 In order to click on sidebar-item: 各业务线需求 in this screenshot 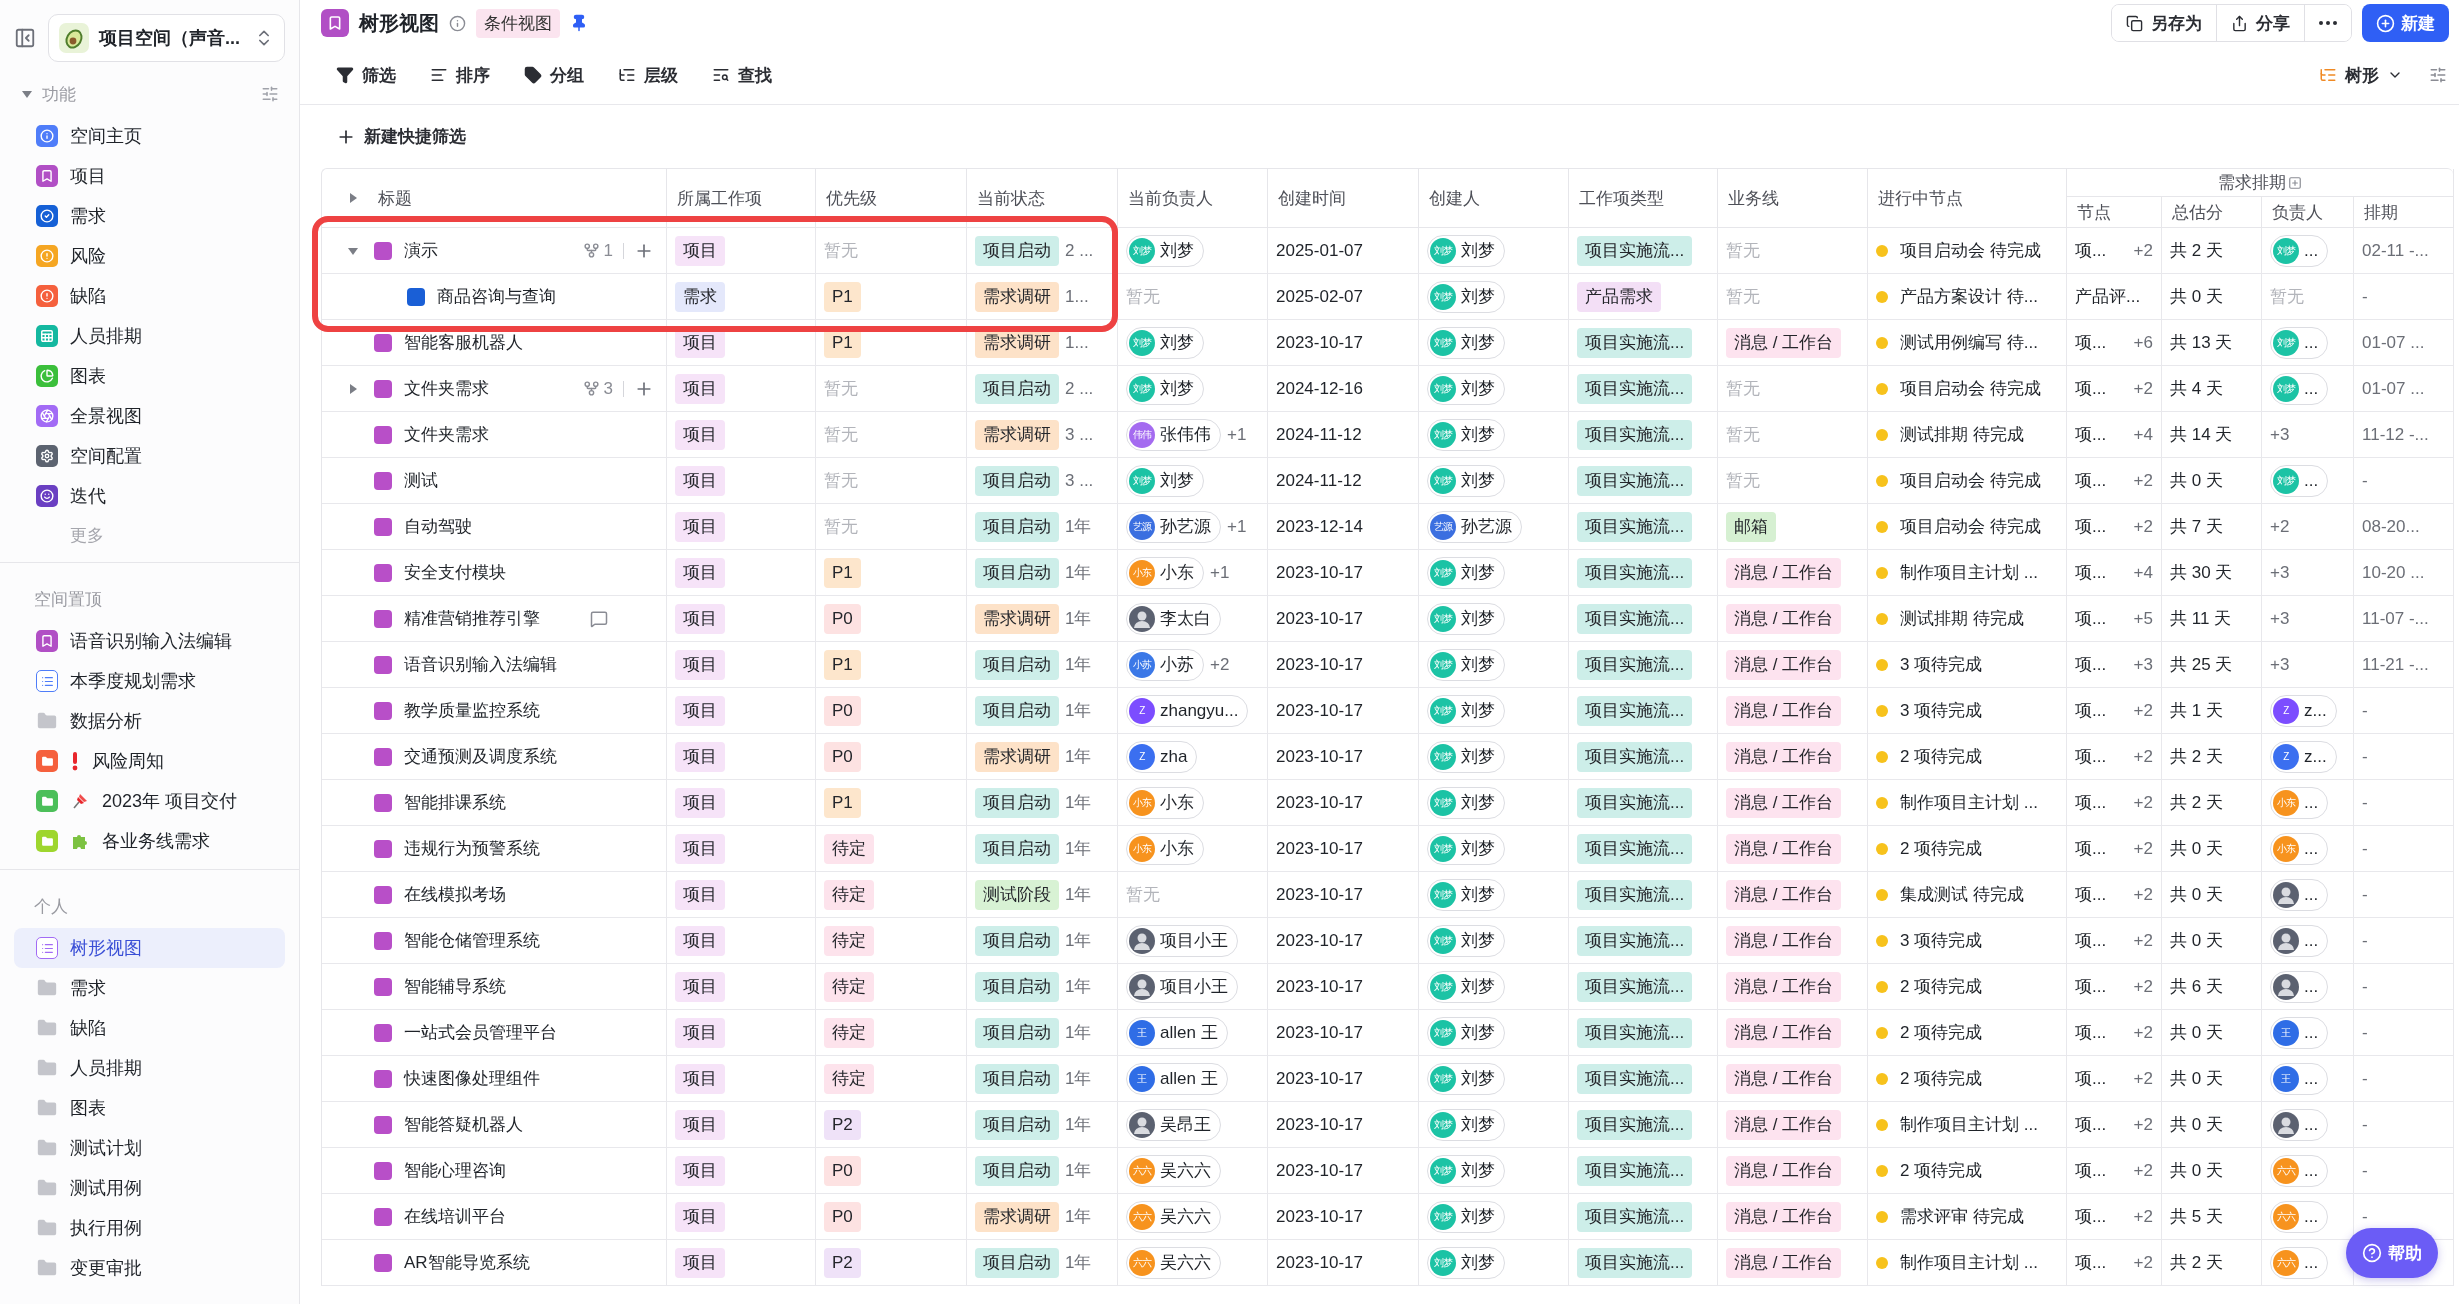, I will do `click(149, 841)`.